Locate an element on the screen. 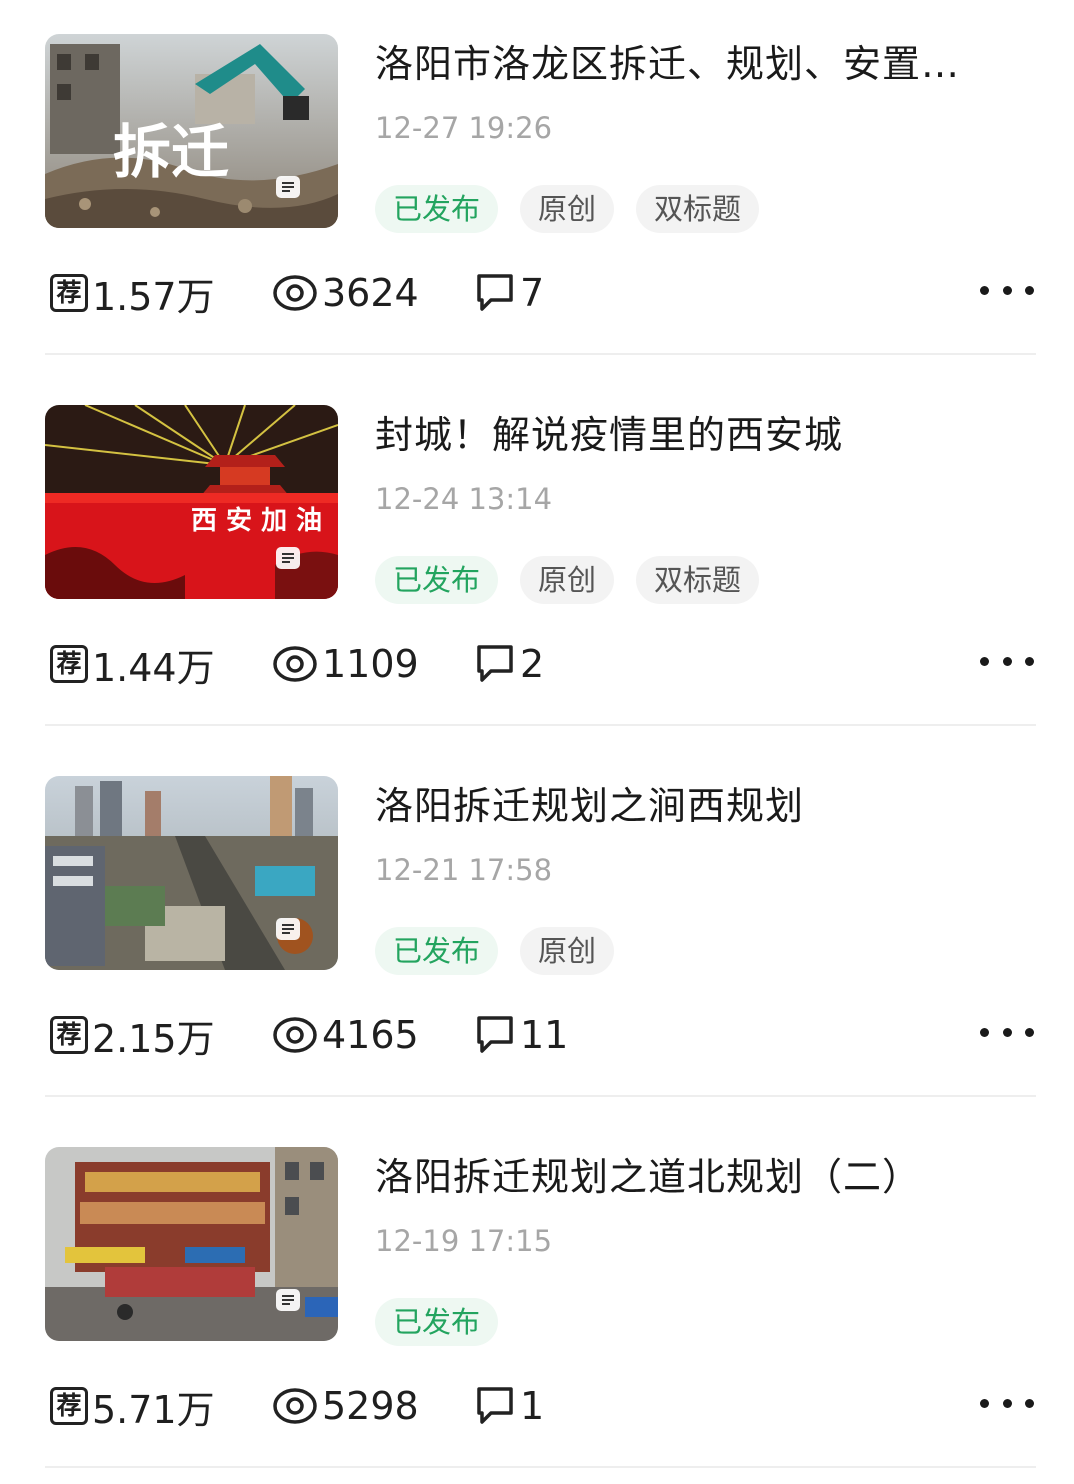 Image resolution: width=1074 pixels, height=1484 pixels. comments-count: 2 is located at coordinates (532, 664).